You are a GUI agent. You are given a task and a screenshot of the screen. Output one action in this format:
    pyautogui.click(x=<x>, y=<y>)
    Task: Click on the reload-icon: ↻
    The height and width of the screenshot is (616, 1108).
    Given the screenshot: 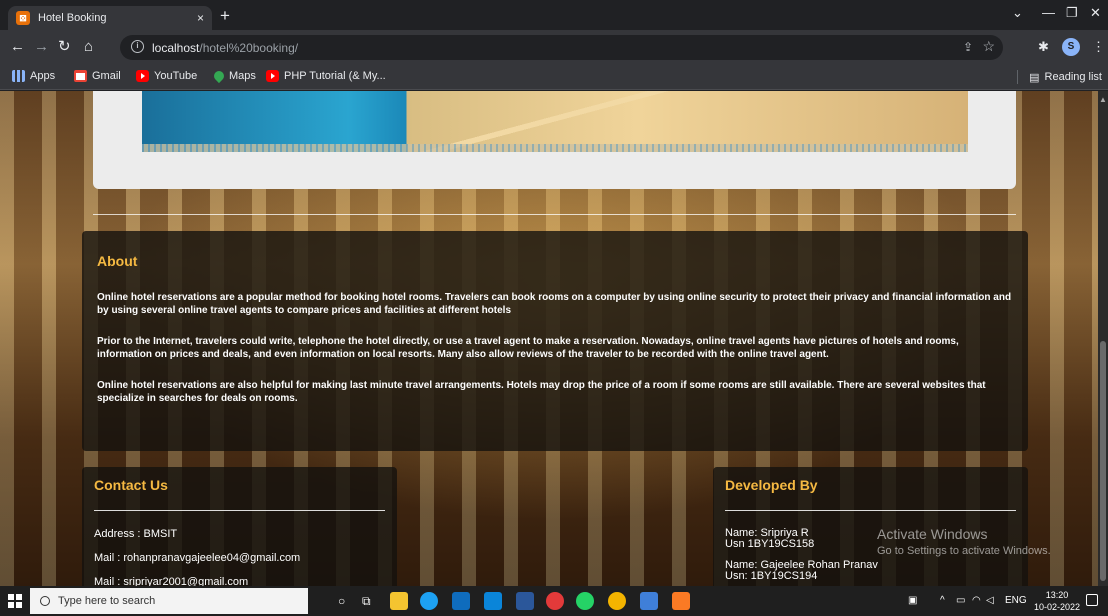 What is the action you would take?
    pyautogui.click(x=64, y=47)
    